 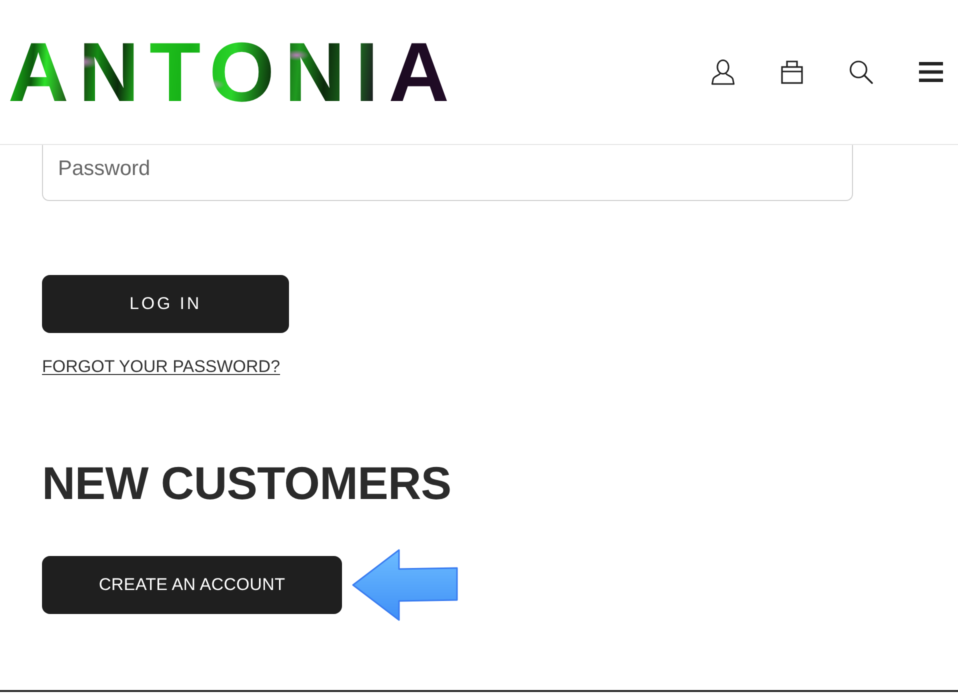 What do you see at coordinates (861, 72) in the screenshot?
I see `search-icon` at bounding box center [861, 72].